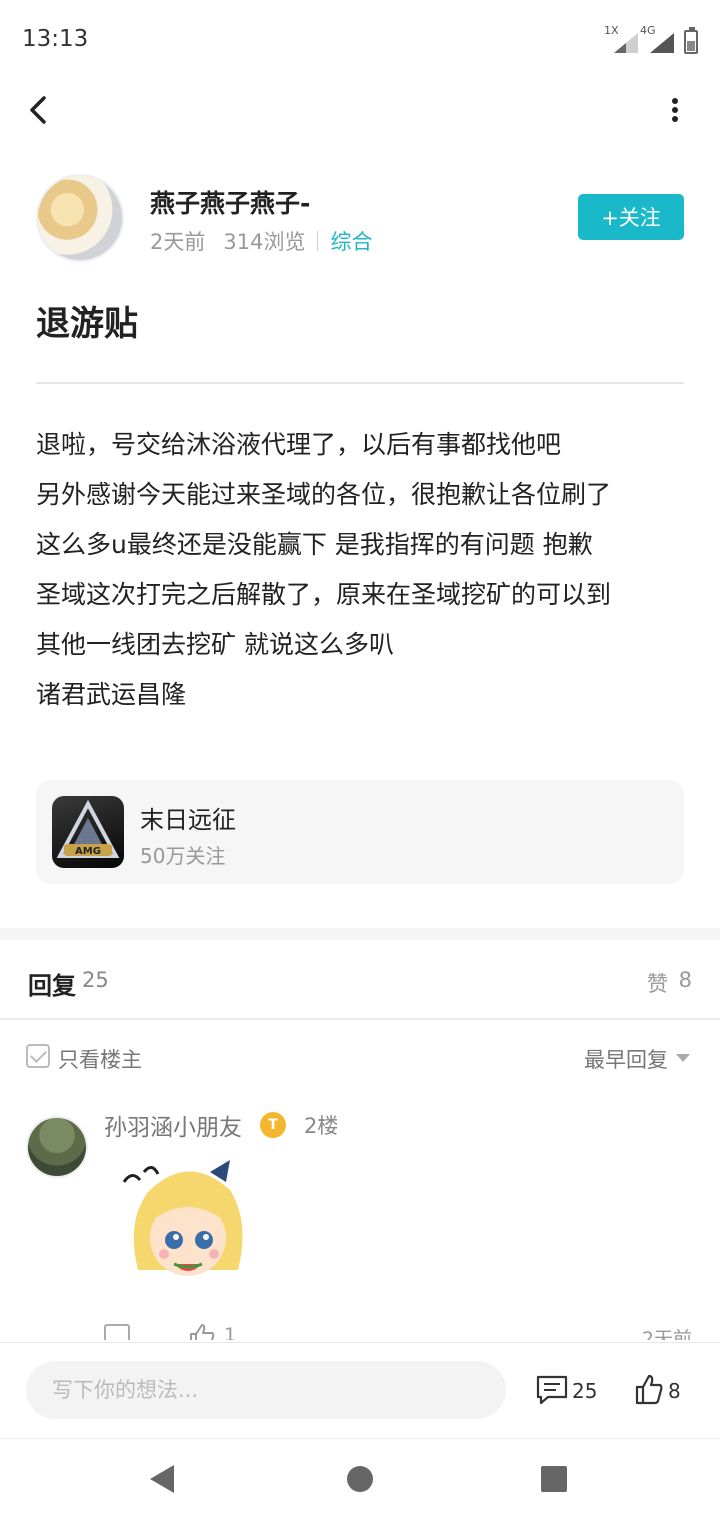  Describe the element at coordinates (95, 980) in the screenshot. I see `replies-count: 25` at that location.